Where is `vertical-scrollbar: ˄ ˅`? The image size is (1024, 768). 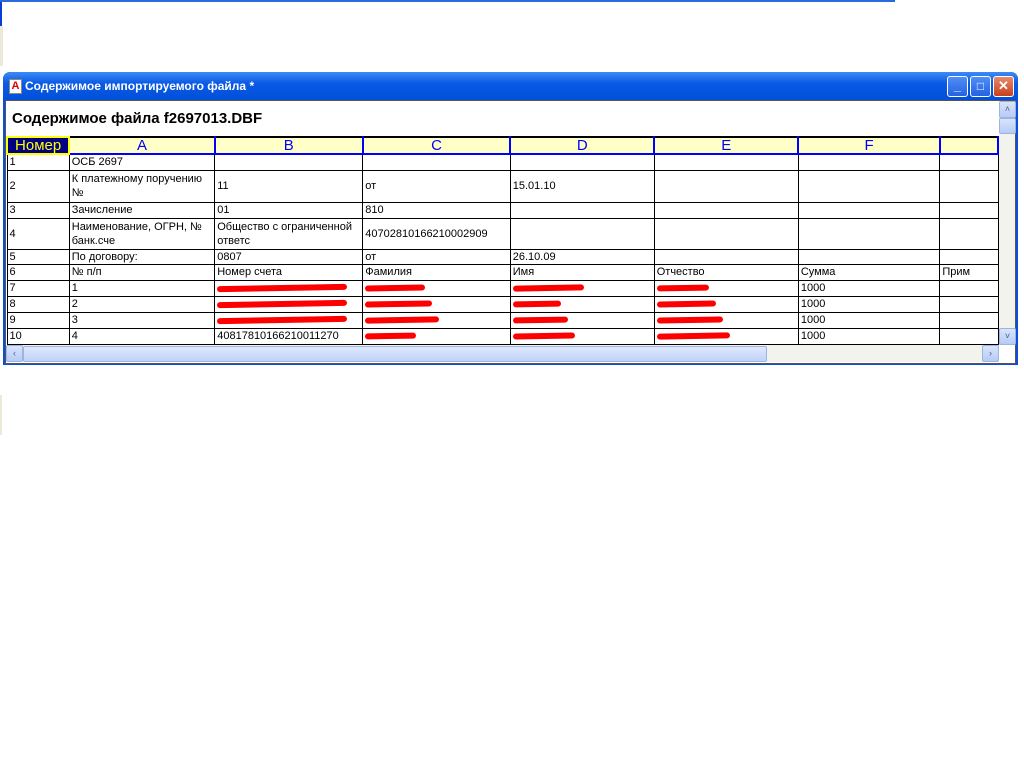
vertical-scrollbar: ˄ ˅ is located at coordinates (1007, 223).